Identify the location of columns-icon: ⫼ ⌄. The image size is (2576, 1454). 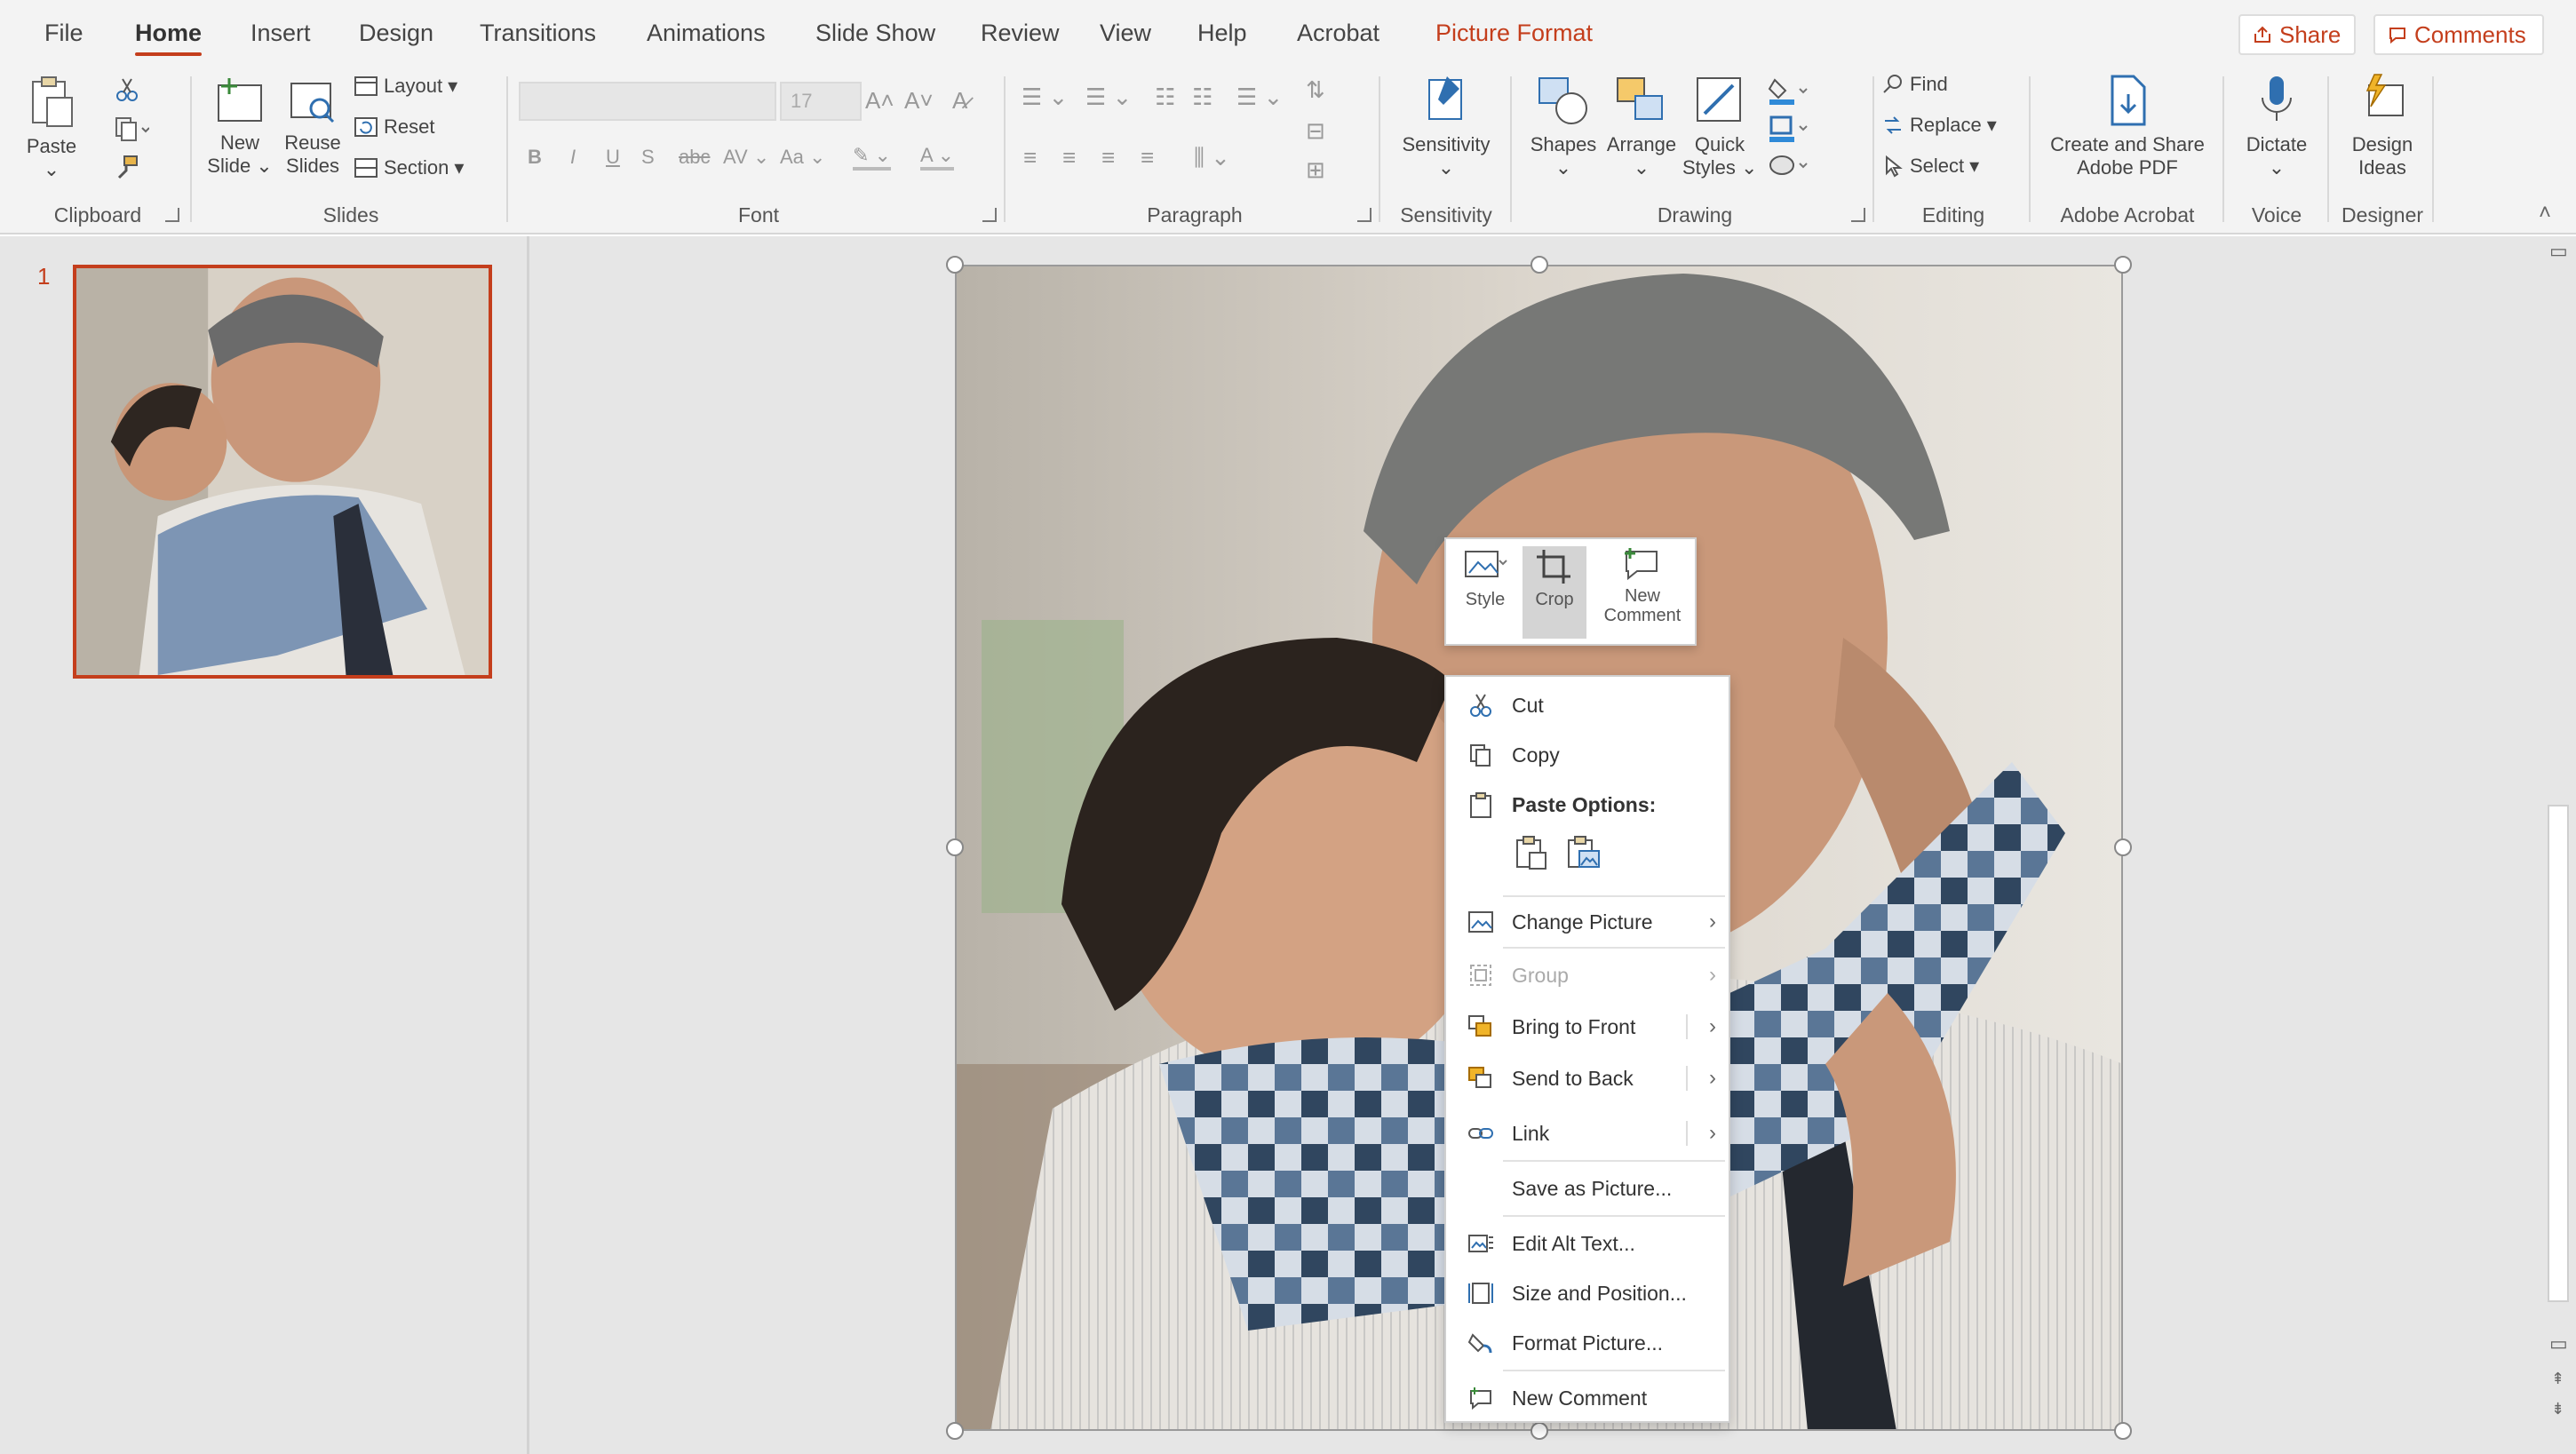
(1212, 158).